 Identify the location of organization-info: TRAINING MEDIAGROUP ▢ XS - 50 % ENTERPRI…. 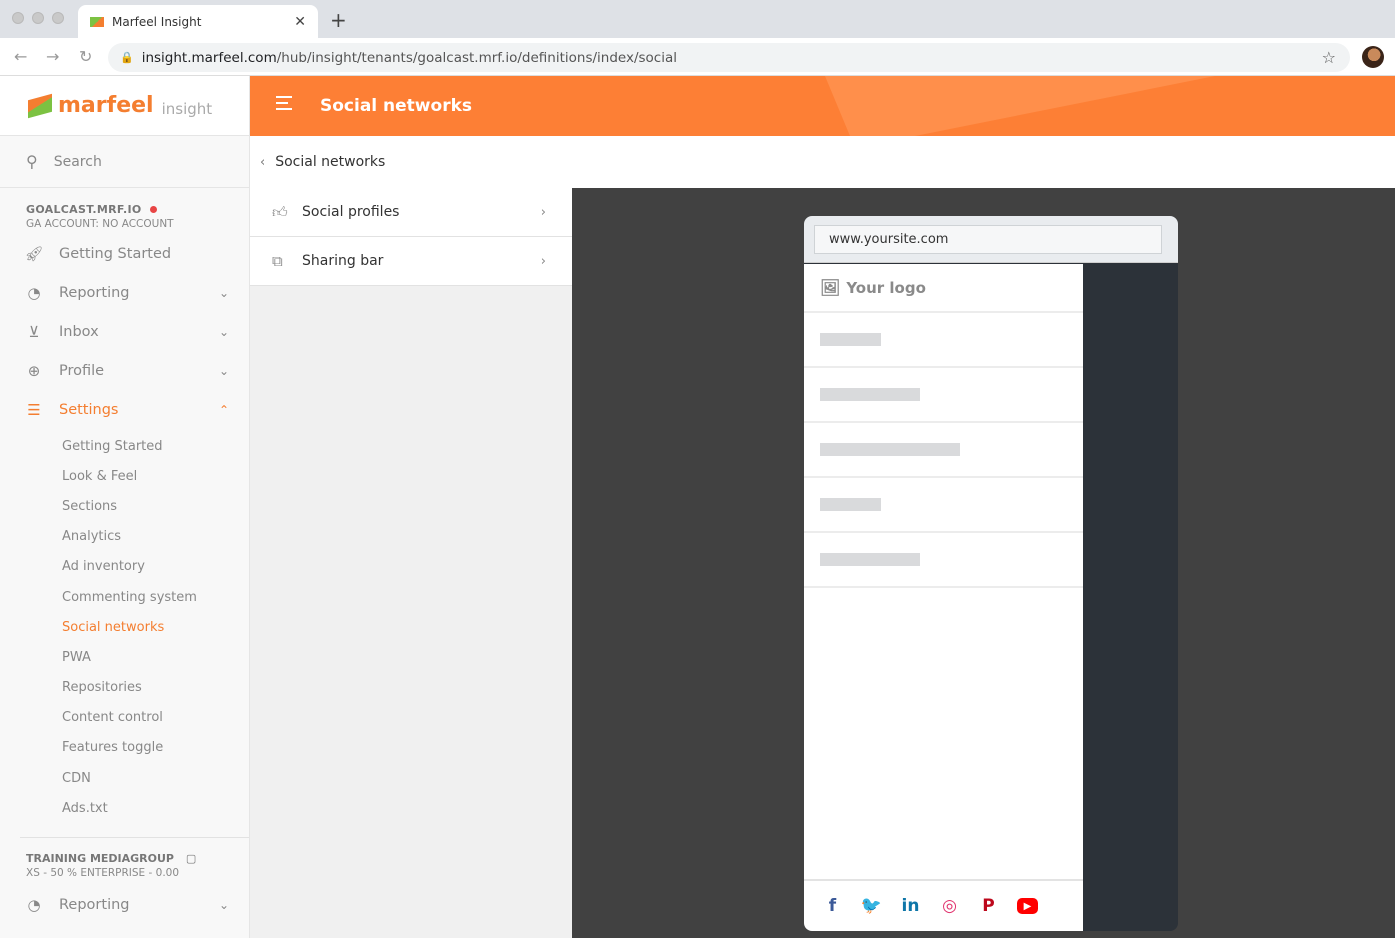
(124, 858).